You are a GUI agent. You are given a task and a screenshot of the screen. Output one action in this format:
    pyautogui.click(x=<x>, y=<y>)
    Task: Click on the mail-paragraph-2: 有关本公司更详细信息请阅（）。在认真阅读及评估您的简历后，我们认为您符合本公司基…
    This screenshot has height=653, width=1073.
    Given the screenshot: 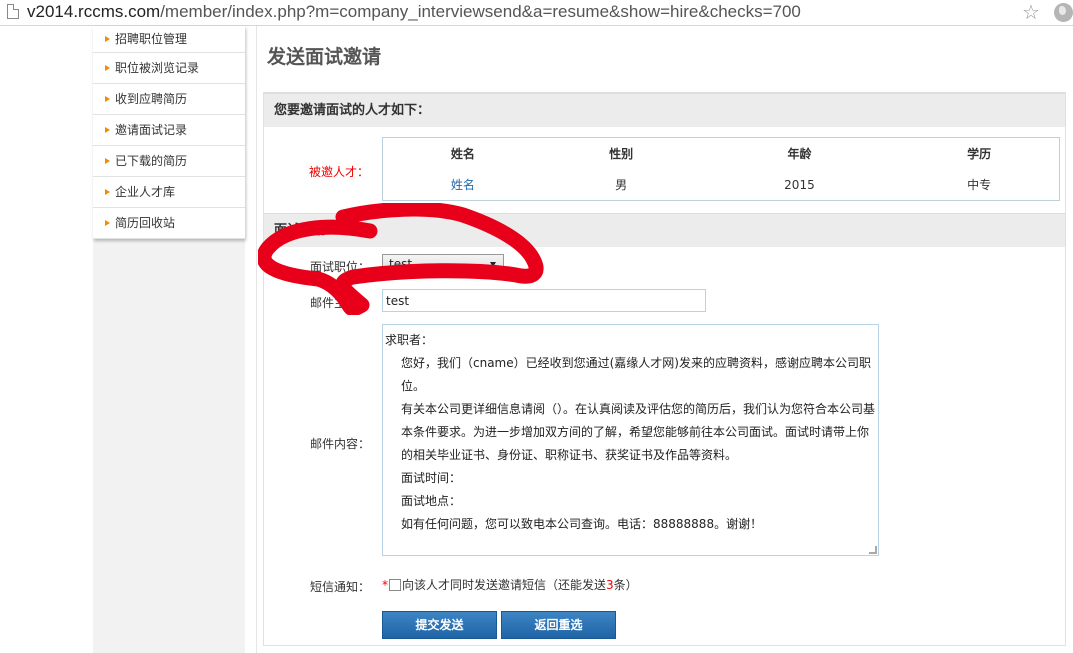 What is the action you would take?
    pyautogui.click(x=638, y=432)
    